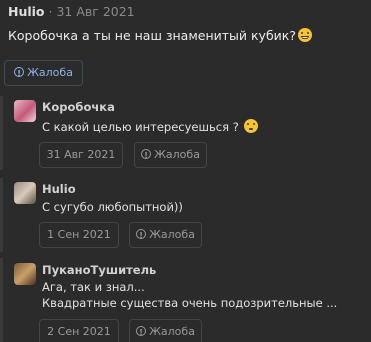  I want to click on reply-text: С какой целью интересуешься ?, so click(150, 126).